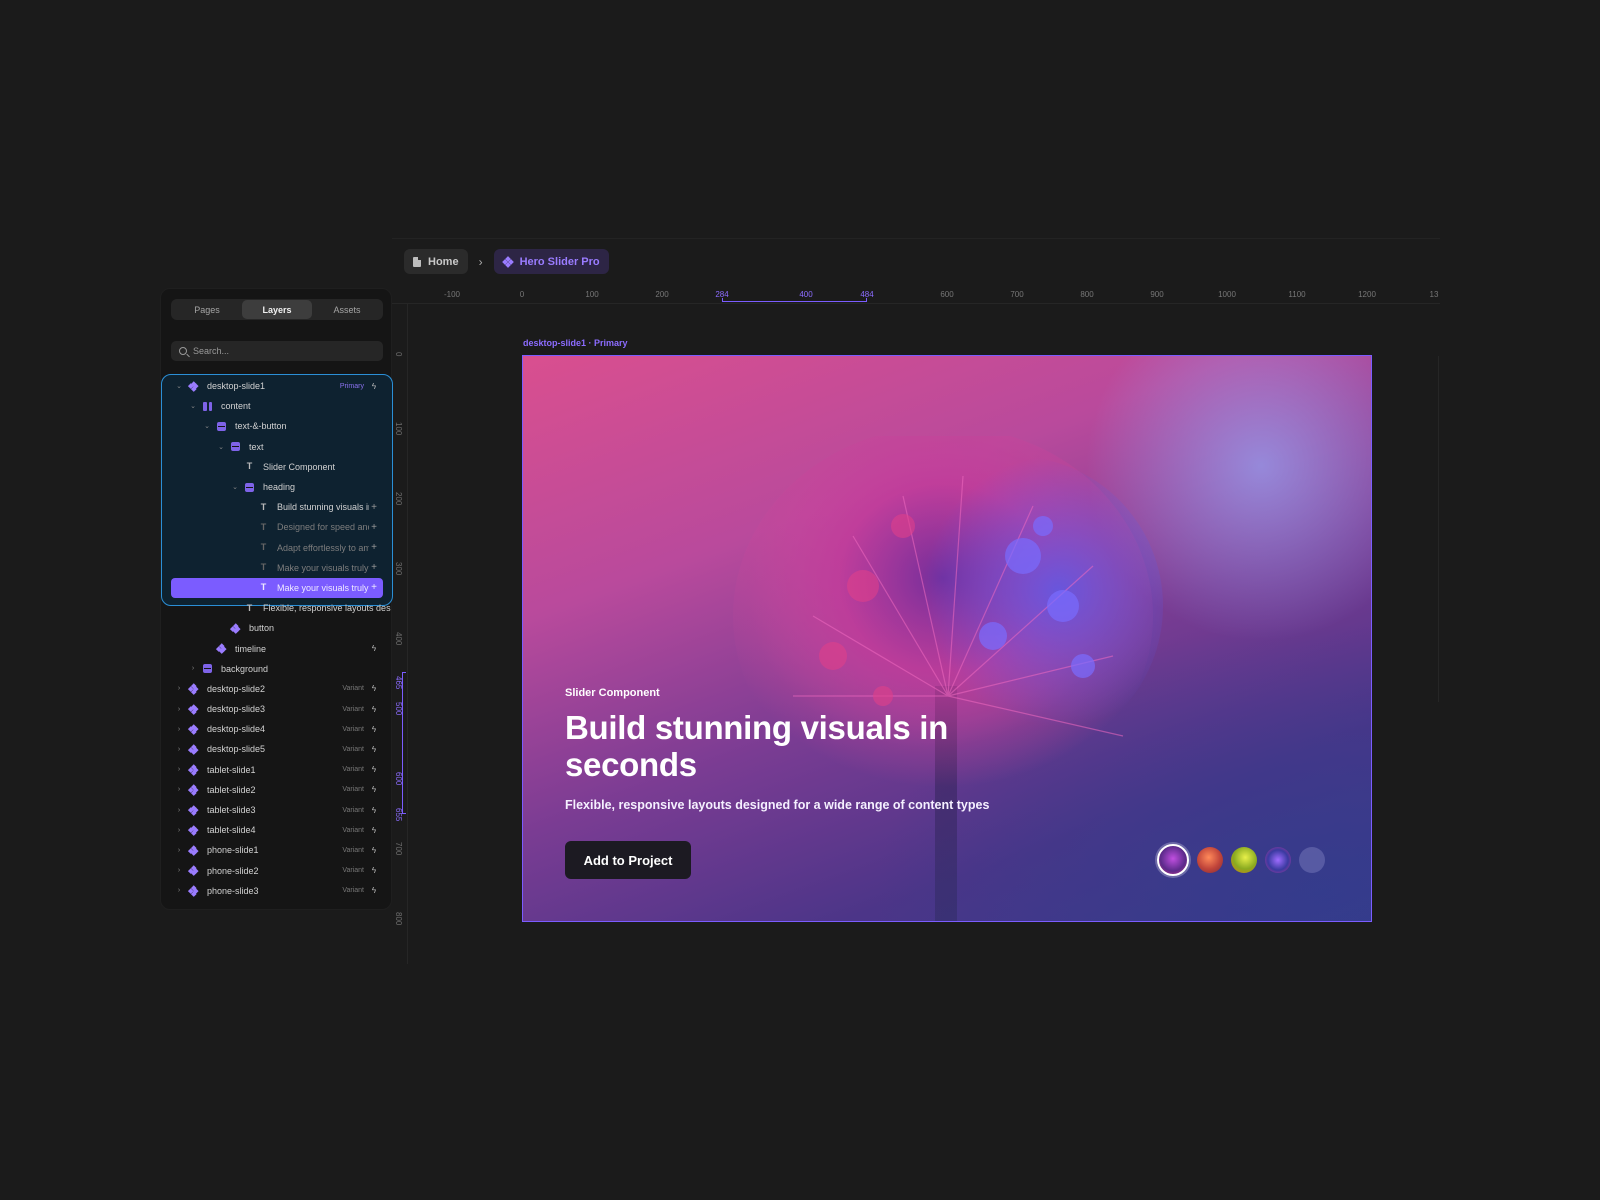 The height and width of the screenshot is (1200, 1600). Describe the element at coordinates (1312, 860) in the screenshot. I see `thumbnail-empty` at that location.